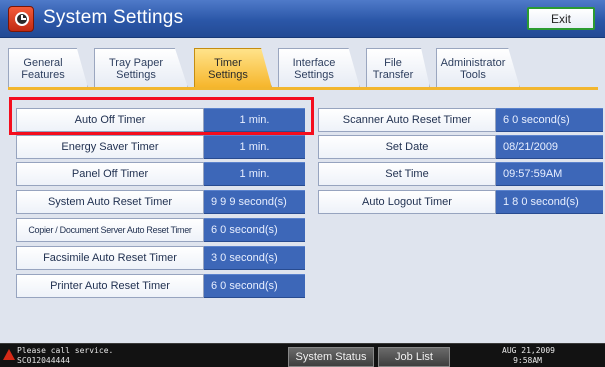 This screenshot has width=605, height=367. What do you see at coordinates (303, 88) in the screenshot?
I see `tab-underline` at bounding box center [303, 88].